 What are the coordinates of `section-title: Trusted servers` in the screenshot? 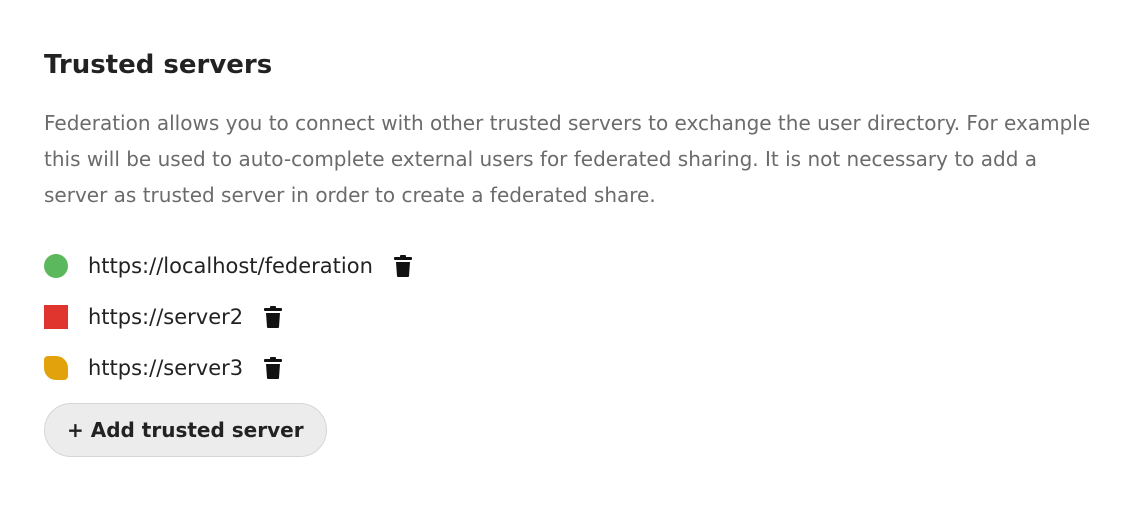 It's located at (158, 65).